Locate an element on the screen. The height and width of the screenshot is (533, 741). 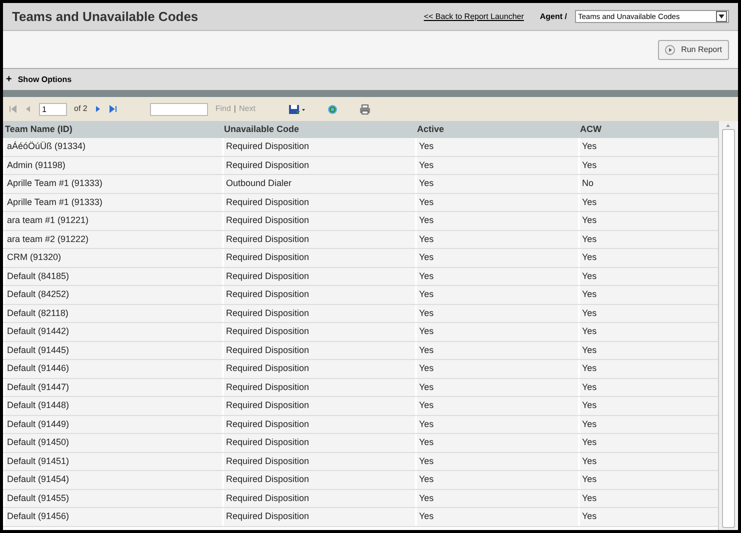
scrollbar is located at coordinates (727, 325).